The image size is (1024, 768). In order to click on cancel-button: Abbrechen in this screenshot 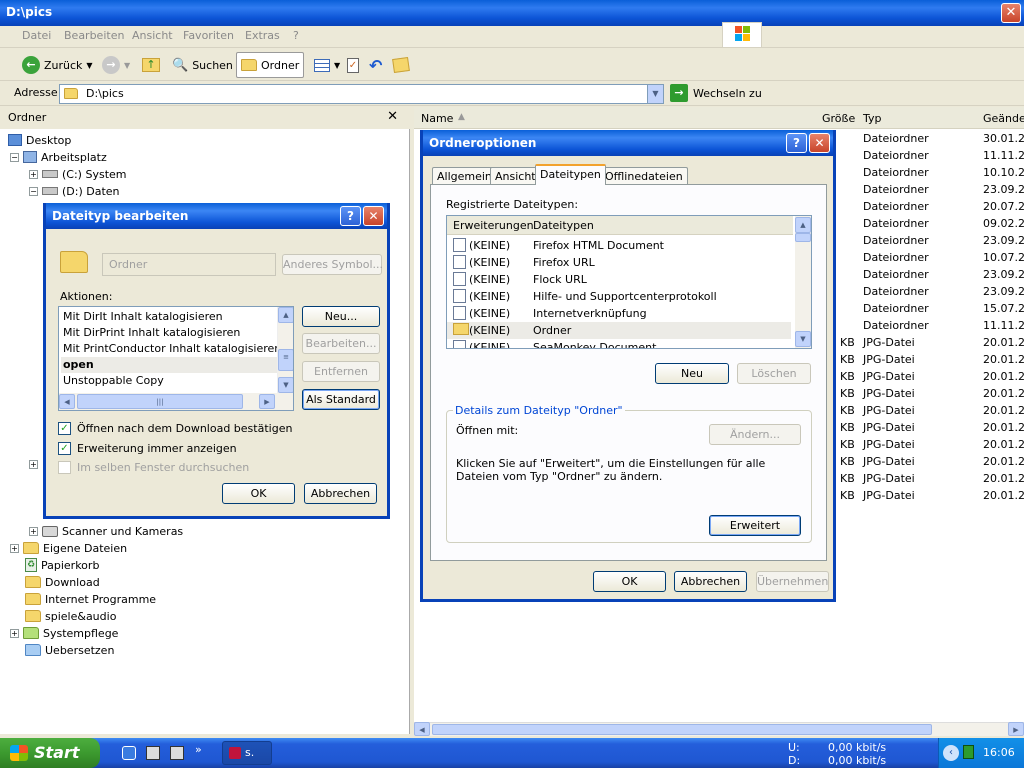, I will do `click(710, 581)`.